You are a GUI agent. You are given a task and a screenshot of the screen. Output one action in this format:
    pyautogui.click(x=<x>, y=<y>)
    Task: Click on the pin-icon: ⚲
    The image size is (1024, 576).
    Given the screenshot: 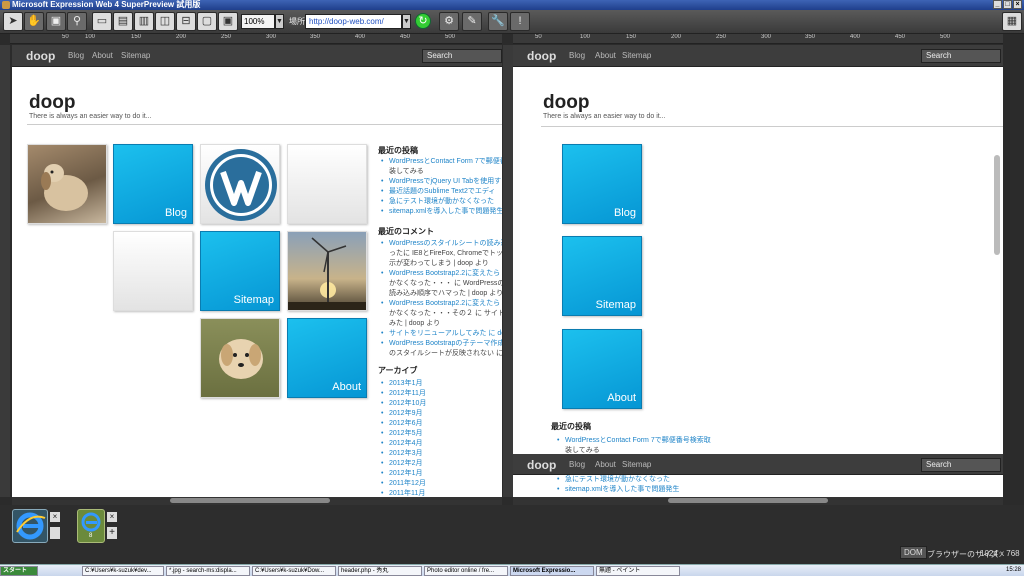 What is the action you would take?
    pyautogui.click(x=77, y=21)
    